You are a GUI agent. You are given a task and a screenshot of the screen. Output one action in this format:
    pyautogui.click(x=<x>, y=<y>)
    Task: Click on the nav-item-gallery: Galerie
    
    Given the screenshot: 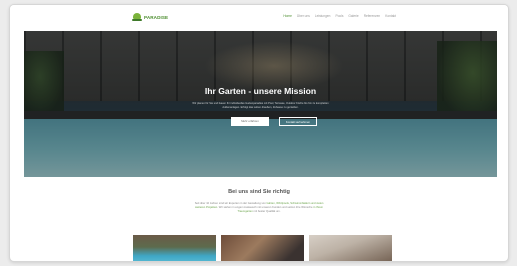 What is the action you would take?
    pyautogui.click(x=353, y=16)
    